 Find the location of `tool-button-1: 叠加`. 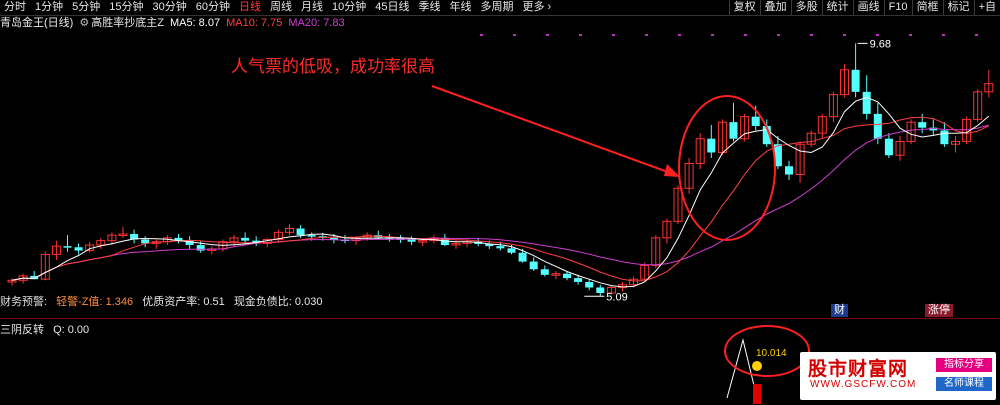

tool-button-1: 叠加 is located at coordinates (775, 7).